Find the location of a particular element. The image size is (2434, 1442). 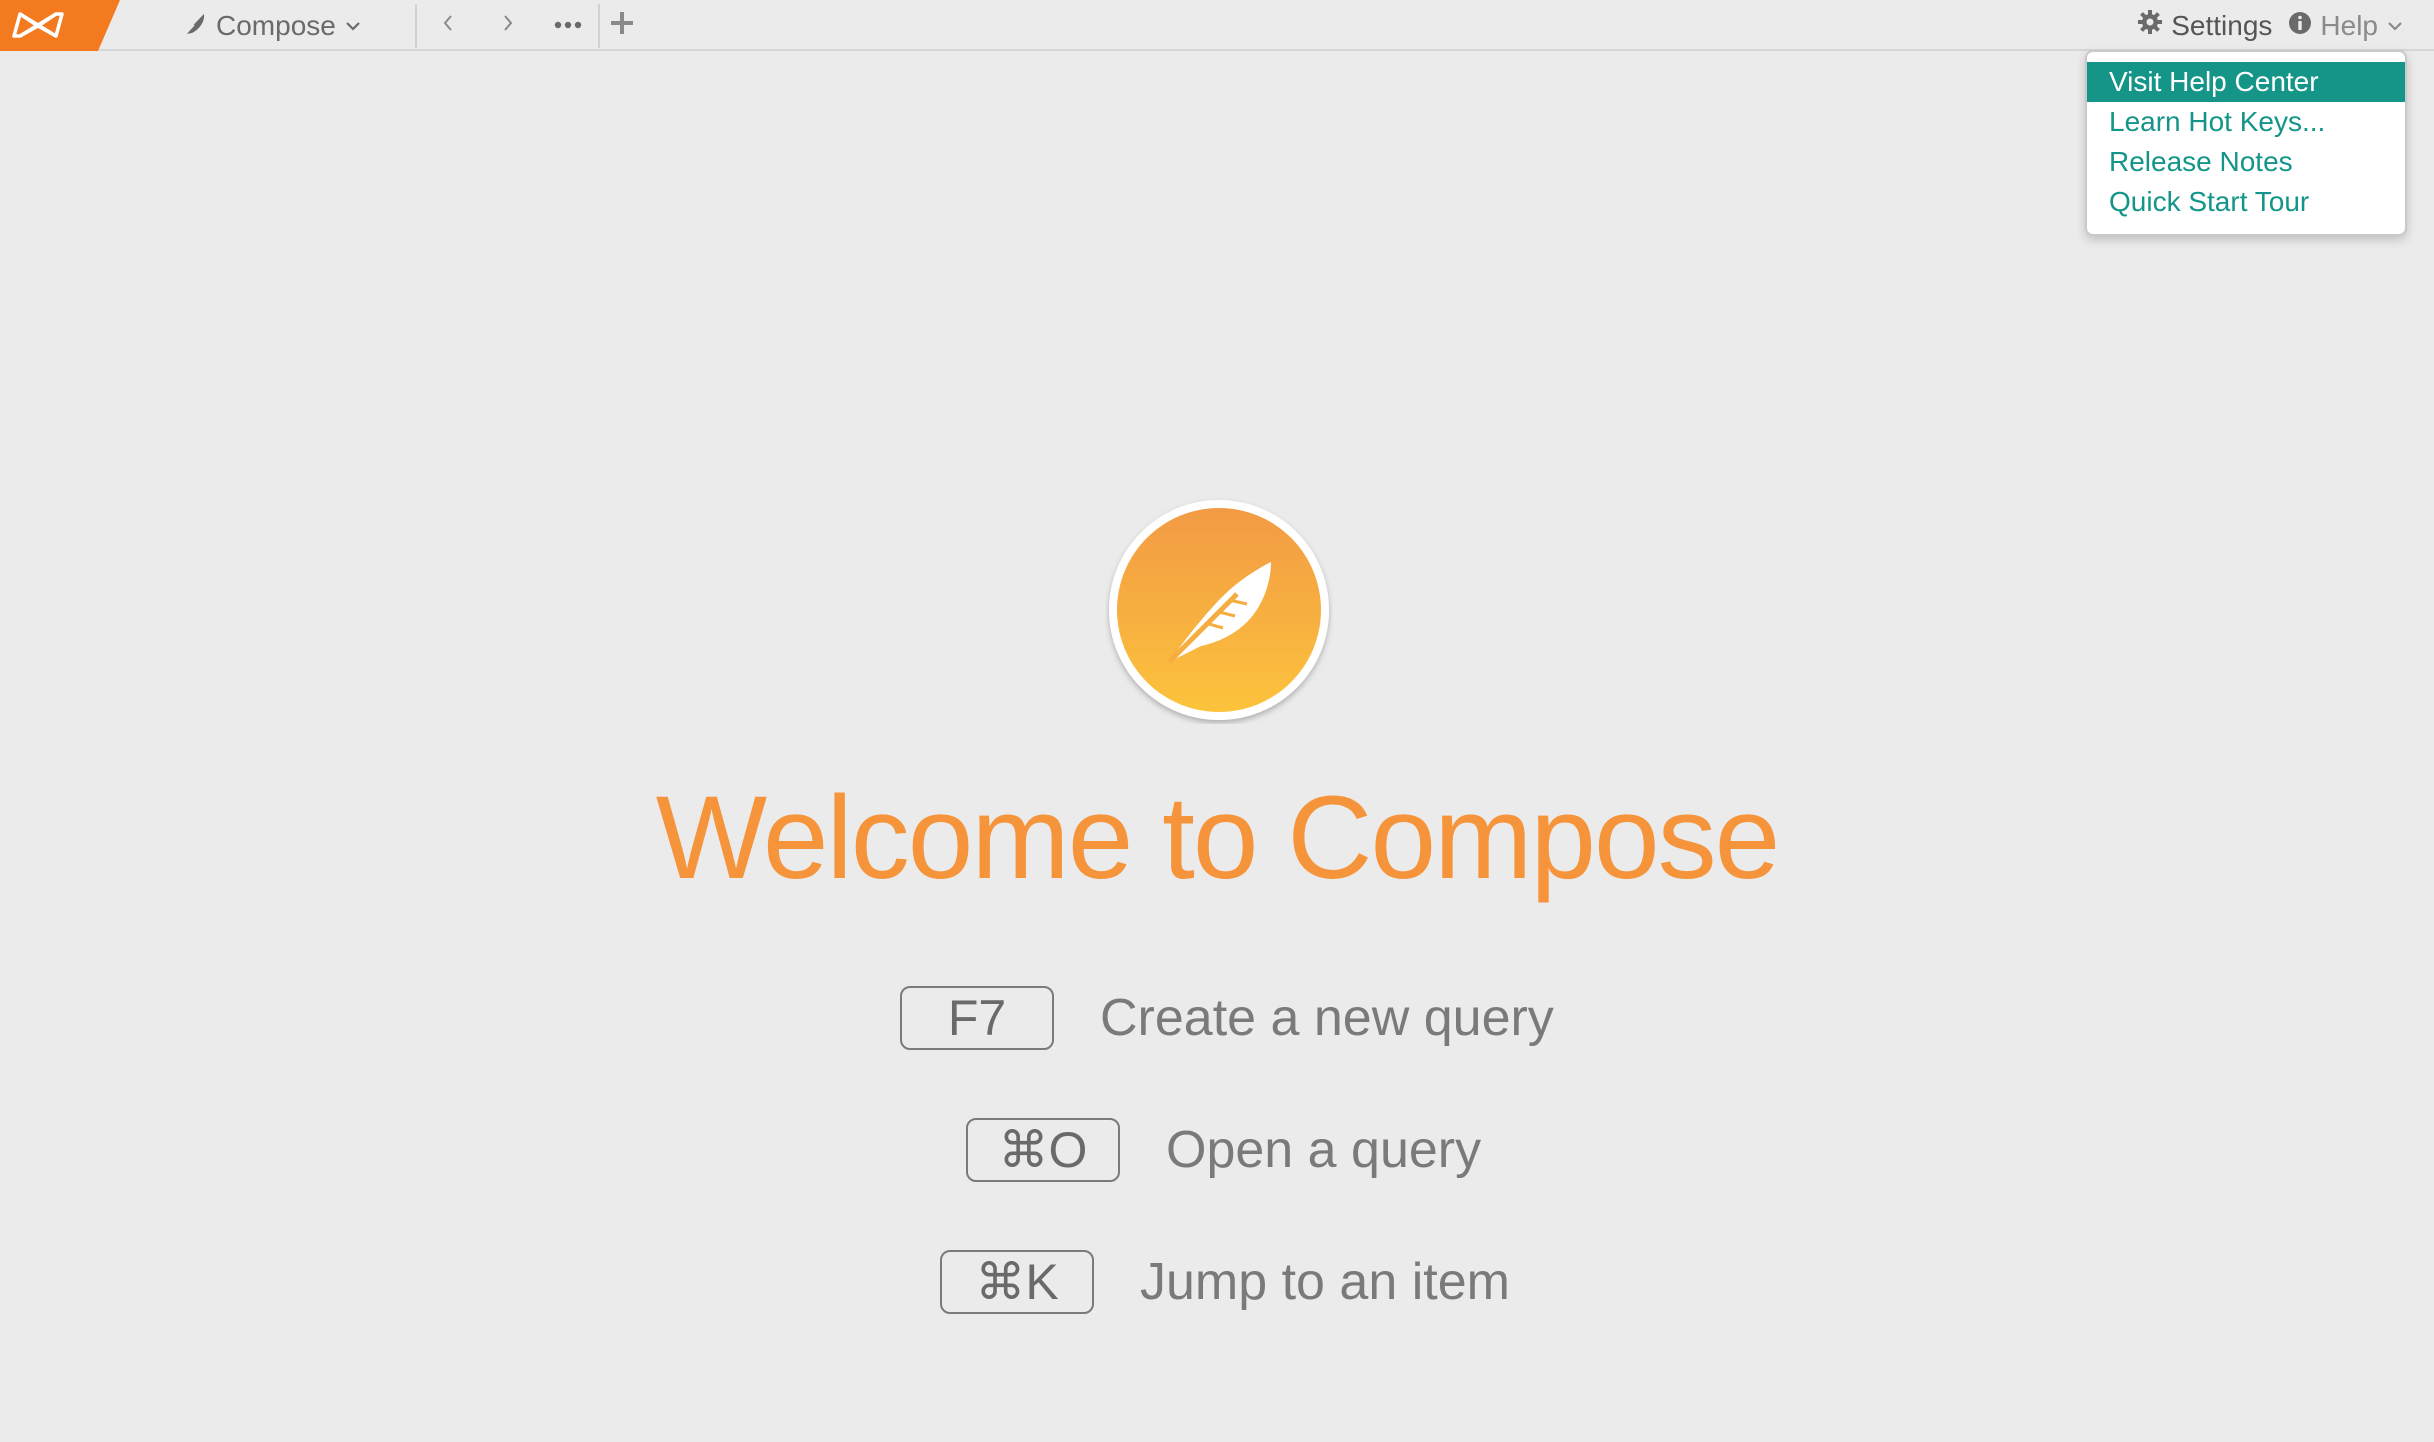

welcome-title: Welcome to Compose is located at coordinates (1218, 838).